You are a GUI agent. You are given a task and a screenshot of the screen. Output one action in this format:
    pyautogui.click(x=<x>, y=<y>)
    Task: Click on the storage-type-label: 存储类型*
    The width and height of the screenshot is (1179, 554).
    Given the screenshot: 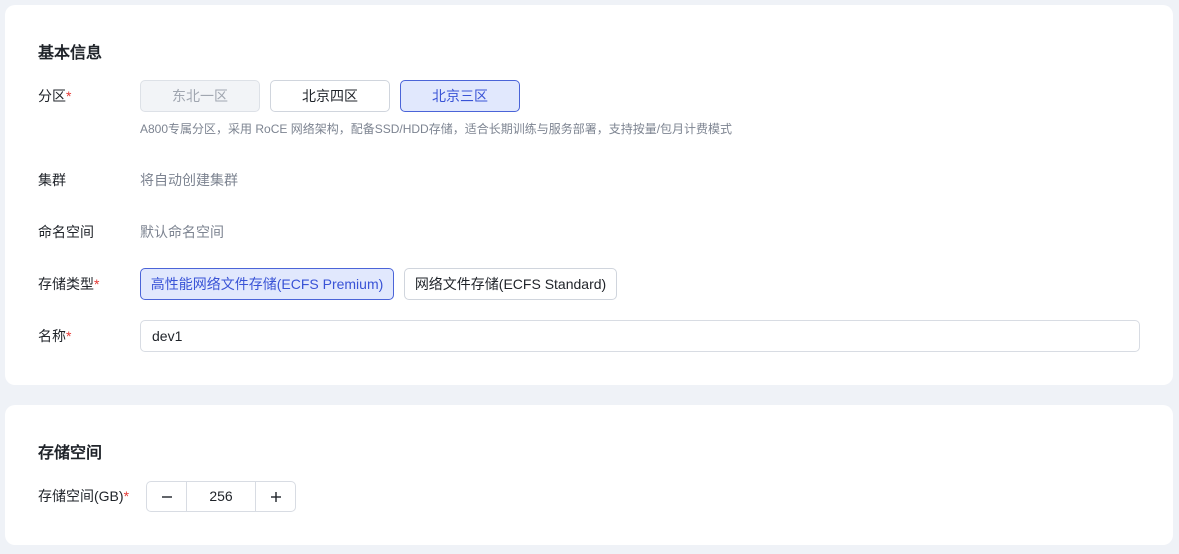 What is the action you would take?
    pyautogui.click(x=69, y=284)
    